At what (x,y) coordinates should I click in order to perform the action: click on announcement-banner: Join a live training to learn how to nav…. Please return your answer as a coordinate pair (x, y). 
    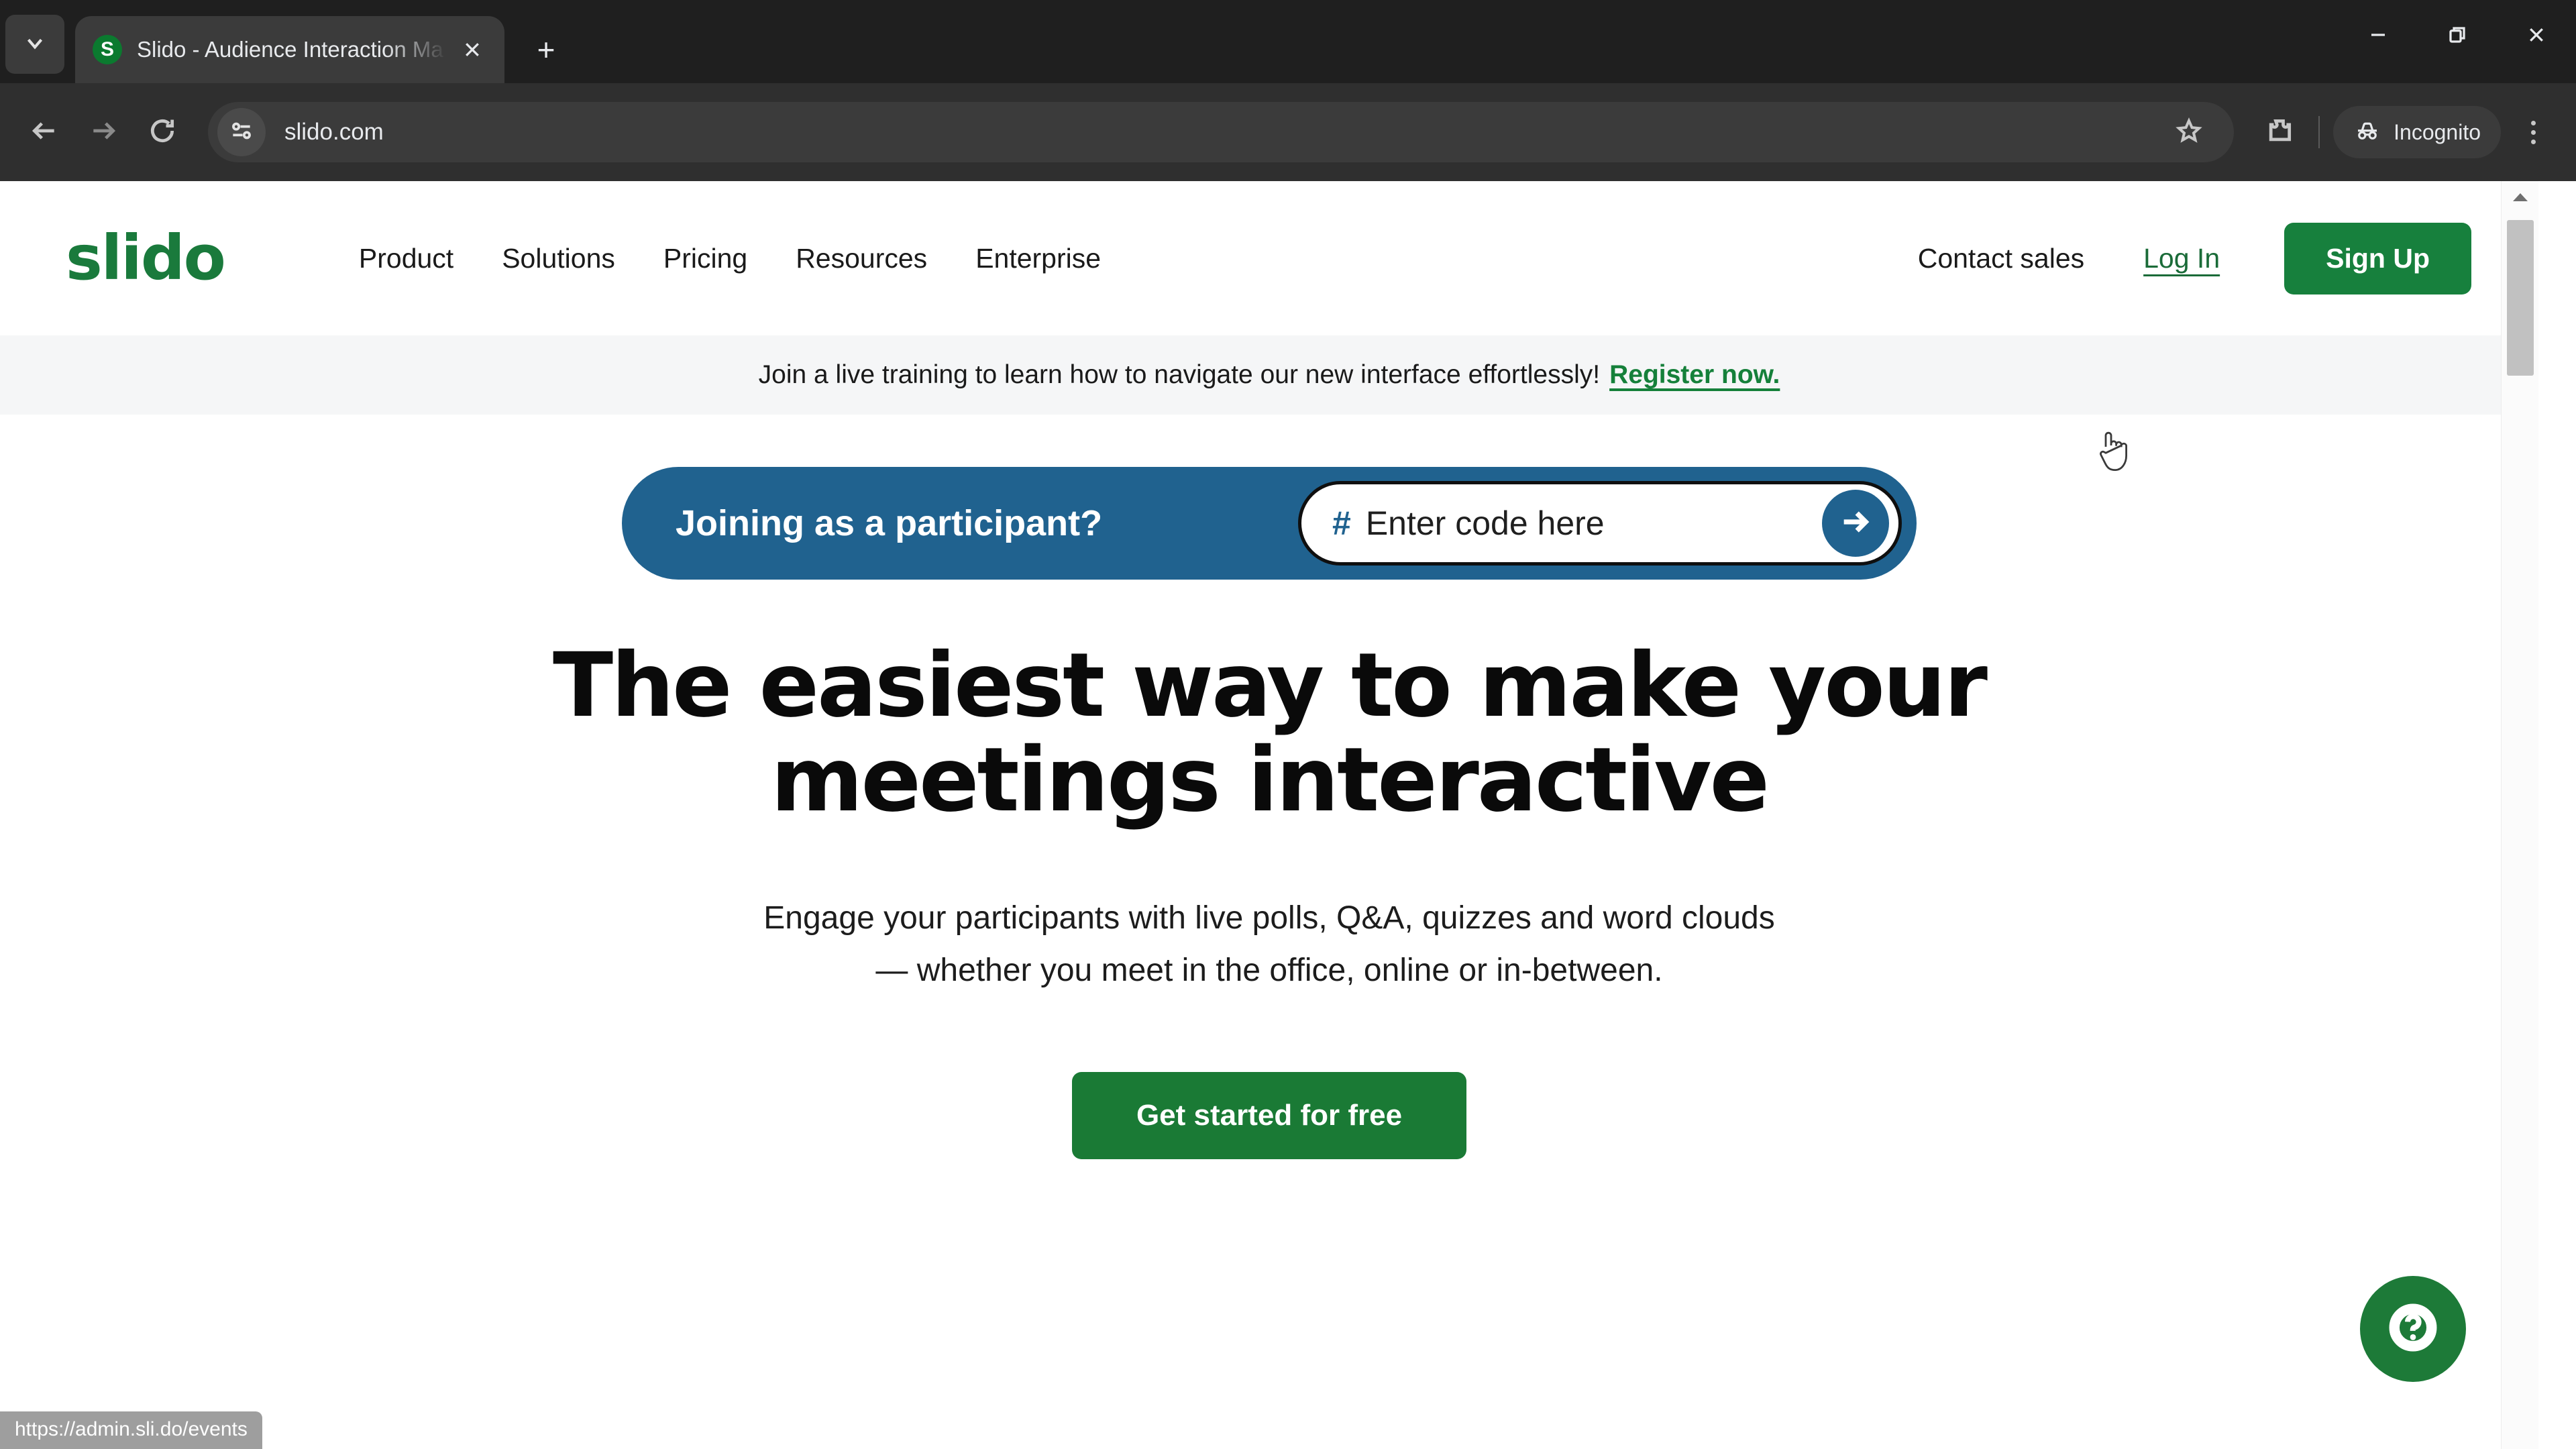
    Looking at the image, I should click on (1269, 375).